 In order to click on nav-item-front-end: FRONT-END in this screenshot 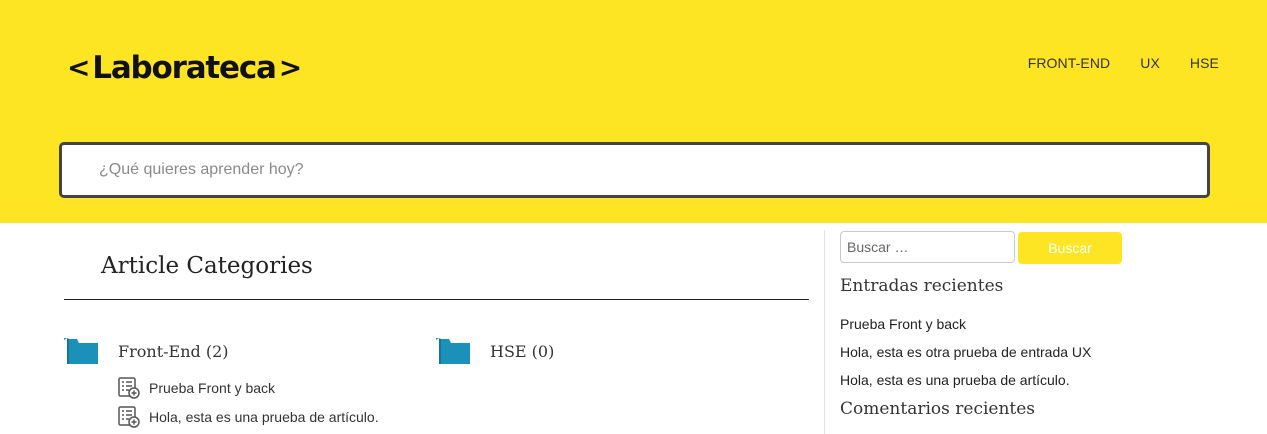, I will do `click(1069, 63)`.